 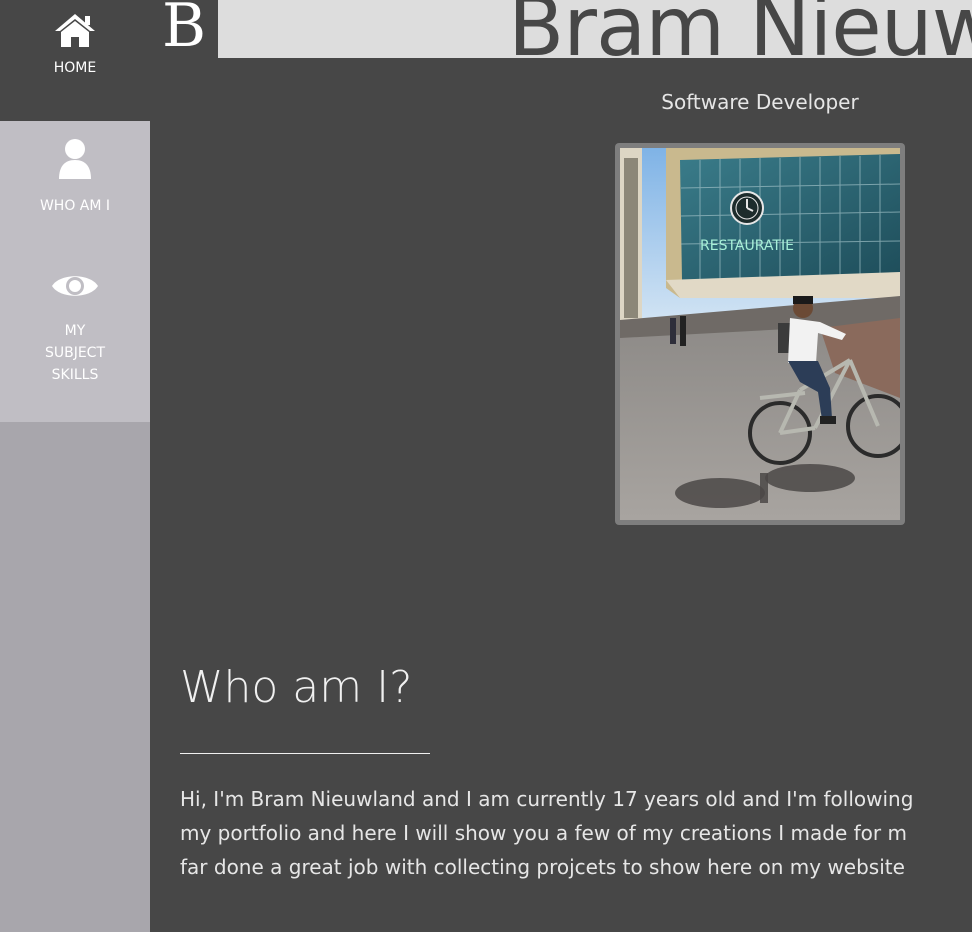 I want to click on nav-subject-skills: MY SUBJECT SKILLS, so click(x=75, y=335).